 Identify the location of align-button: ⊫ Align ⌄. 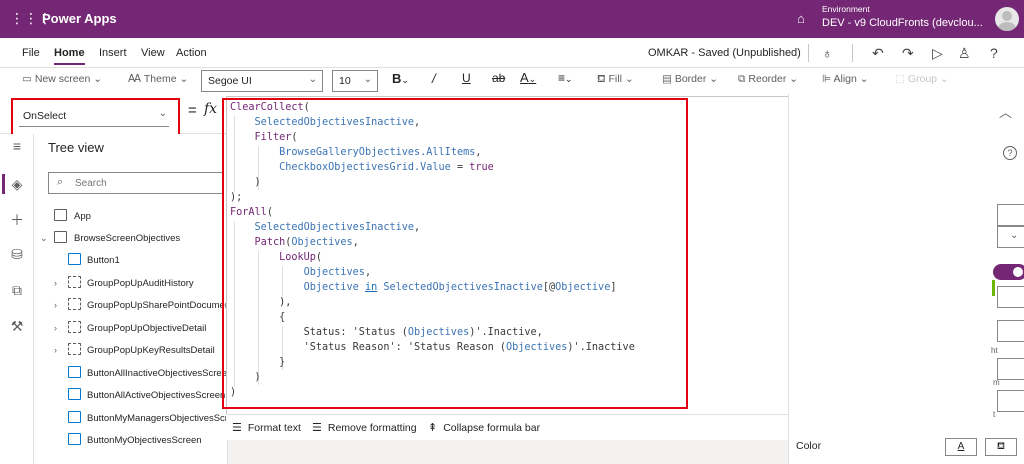
(845, 79).